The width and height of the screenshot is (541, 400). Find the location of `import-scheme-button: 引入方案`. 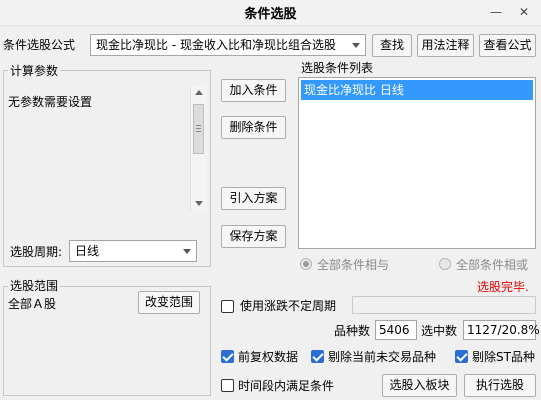

import-scheme-button: 引入方案 is located at coordinates (253, 198).